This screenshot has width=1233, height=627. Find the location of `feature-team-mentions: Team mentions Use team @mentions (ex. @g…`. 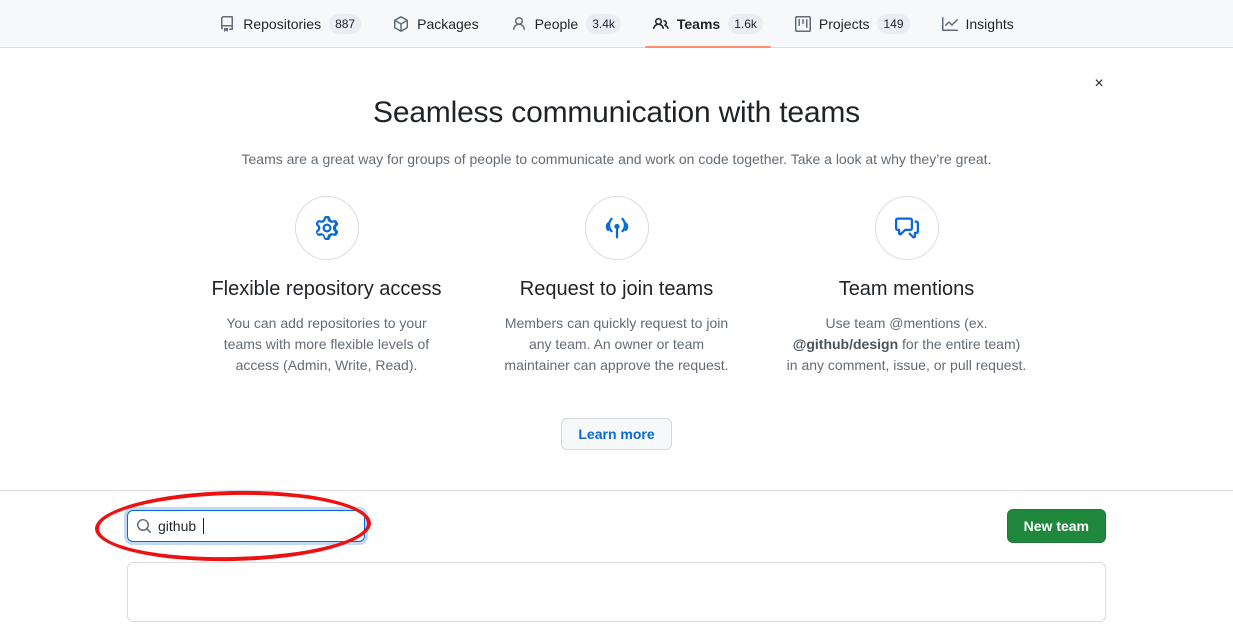

feature-team-mentions: Team mentions Use team @mentions (ex. @g… is located at coordinates (907, 286).